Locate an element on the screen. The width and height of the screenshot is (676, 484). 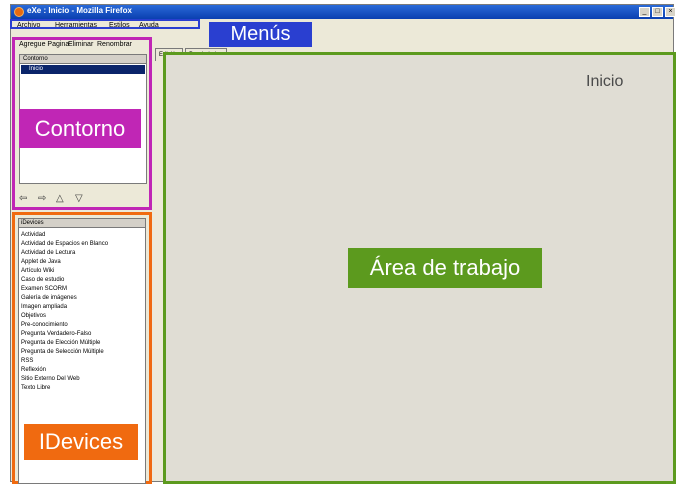
menus-annotation: Menús is located at coordinates (260, 34).